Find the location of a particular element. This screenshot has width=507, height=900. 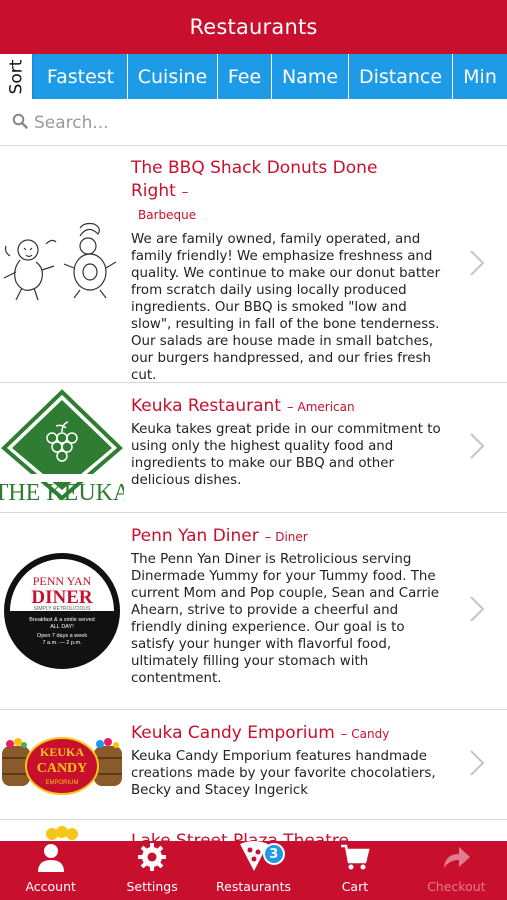

tab-cart: Cart is located at coordinates (354, 870).